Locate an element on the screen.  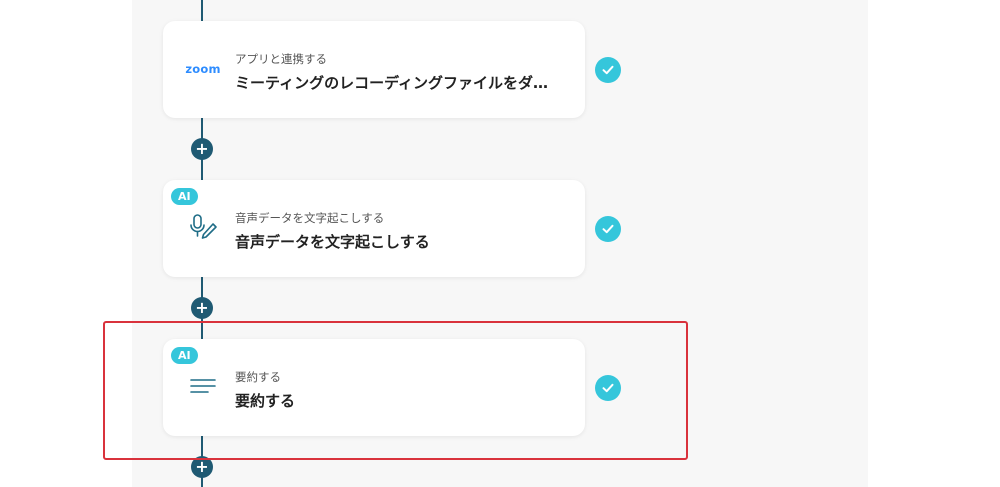
zoom-logo-icon: zoom is located at coordinates (203, 69).